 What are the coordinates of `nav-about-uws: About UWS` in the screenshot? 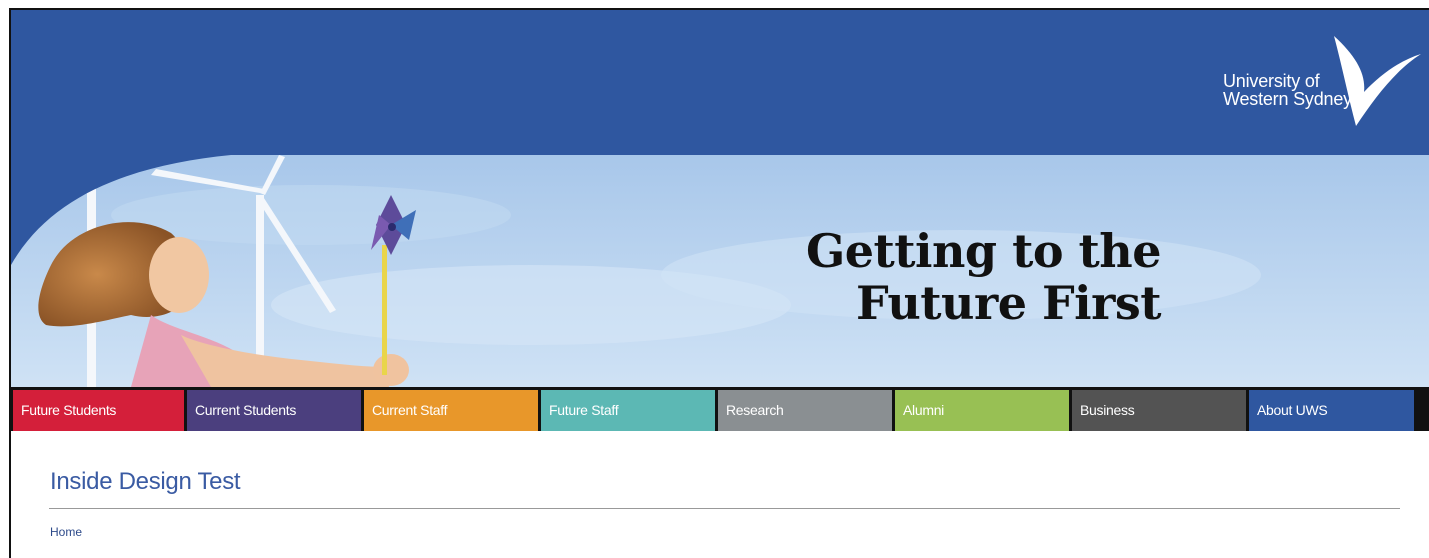 It's located at (1331, 410).